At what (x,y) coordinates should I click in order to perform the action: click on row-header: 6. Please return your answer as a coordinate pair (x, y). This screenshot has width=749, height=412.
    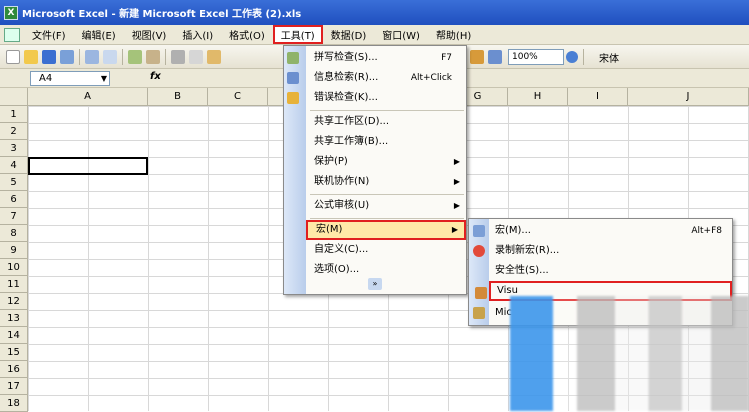
    Looking at the image, I should click on (14, 199).